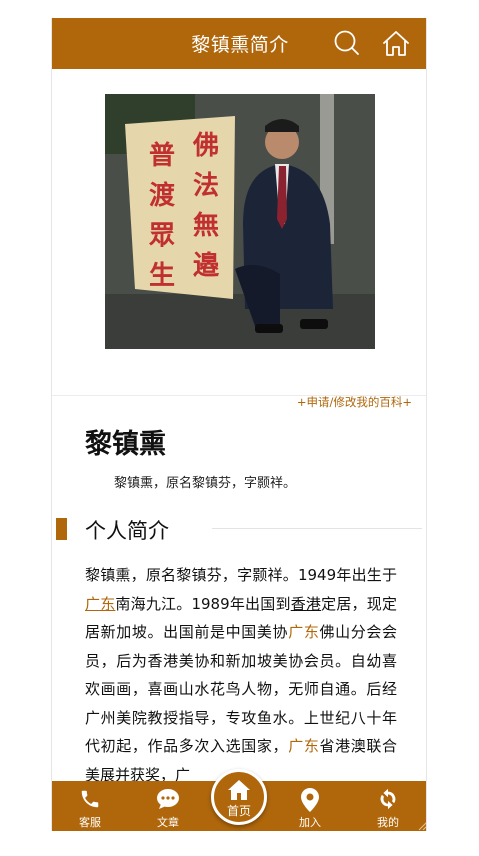 The height and width of the screenshot is (856, 479). I want to click on nav-item-mine: 我的, so click(388, 806).